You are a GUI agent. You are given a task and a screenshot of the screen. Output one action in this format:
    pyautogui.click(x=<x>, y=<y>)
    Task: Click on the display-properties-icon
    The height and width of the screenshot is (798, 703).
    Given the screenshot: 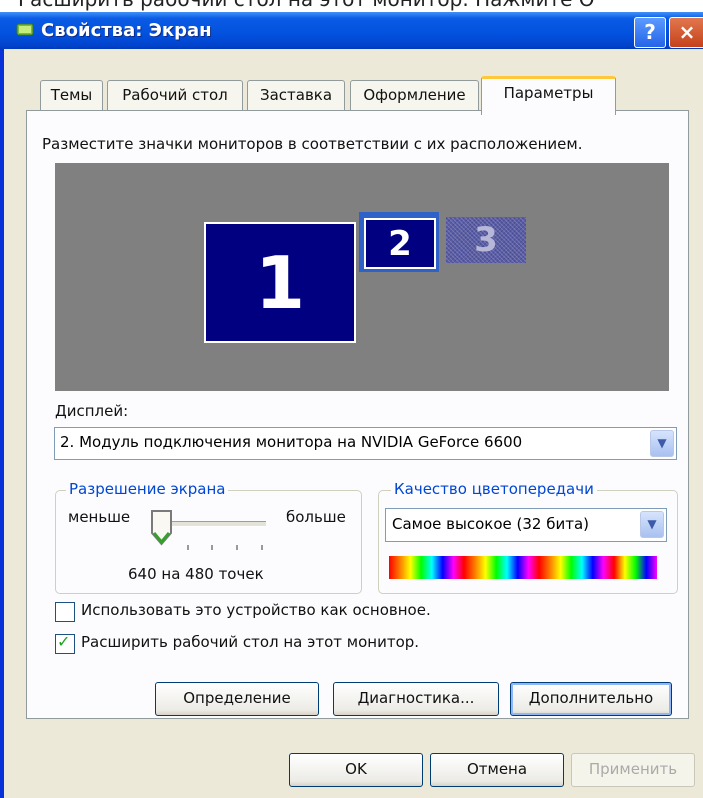 What is the action you would take?
    pyautogui.click(x=25, y=29)
    